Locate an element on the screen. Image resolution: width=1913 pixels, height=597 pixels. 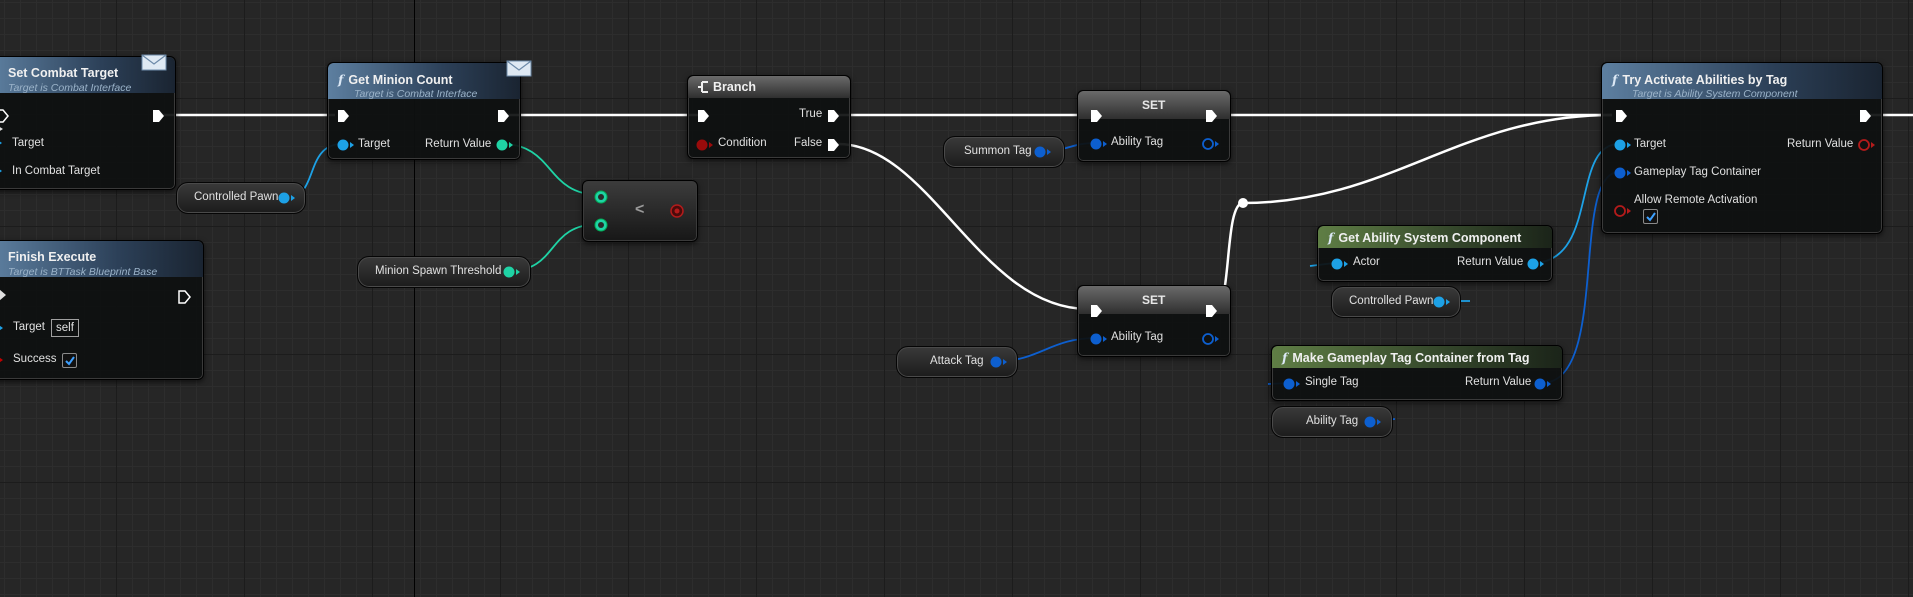
exec-wire-false-to-set is located at coordinates (963, 226).